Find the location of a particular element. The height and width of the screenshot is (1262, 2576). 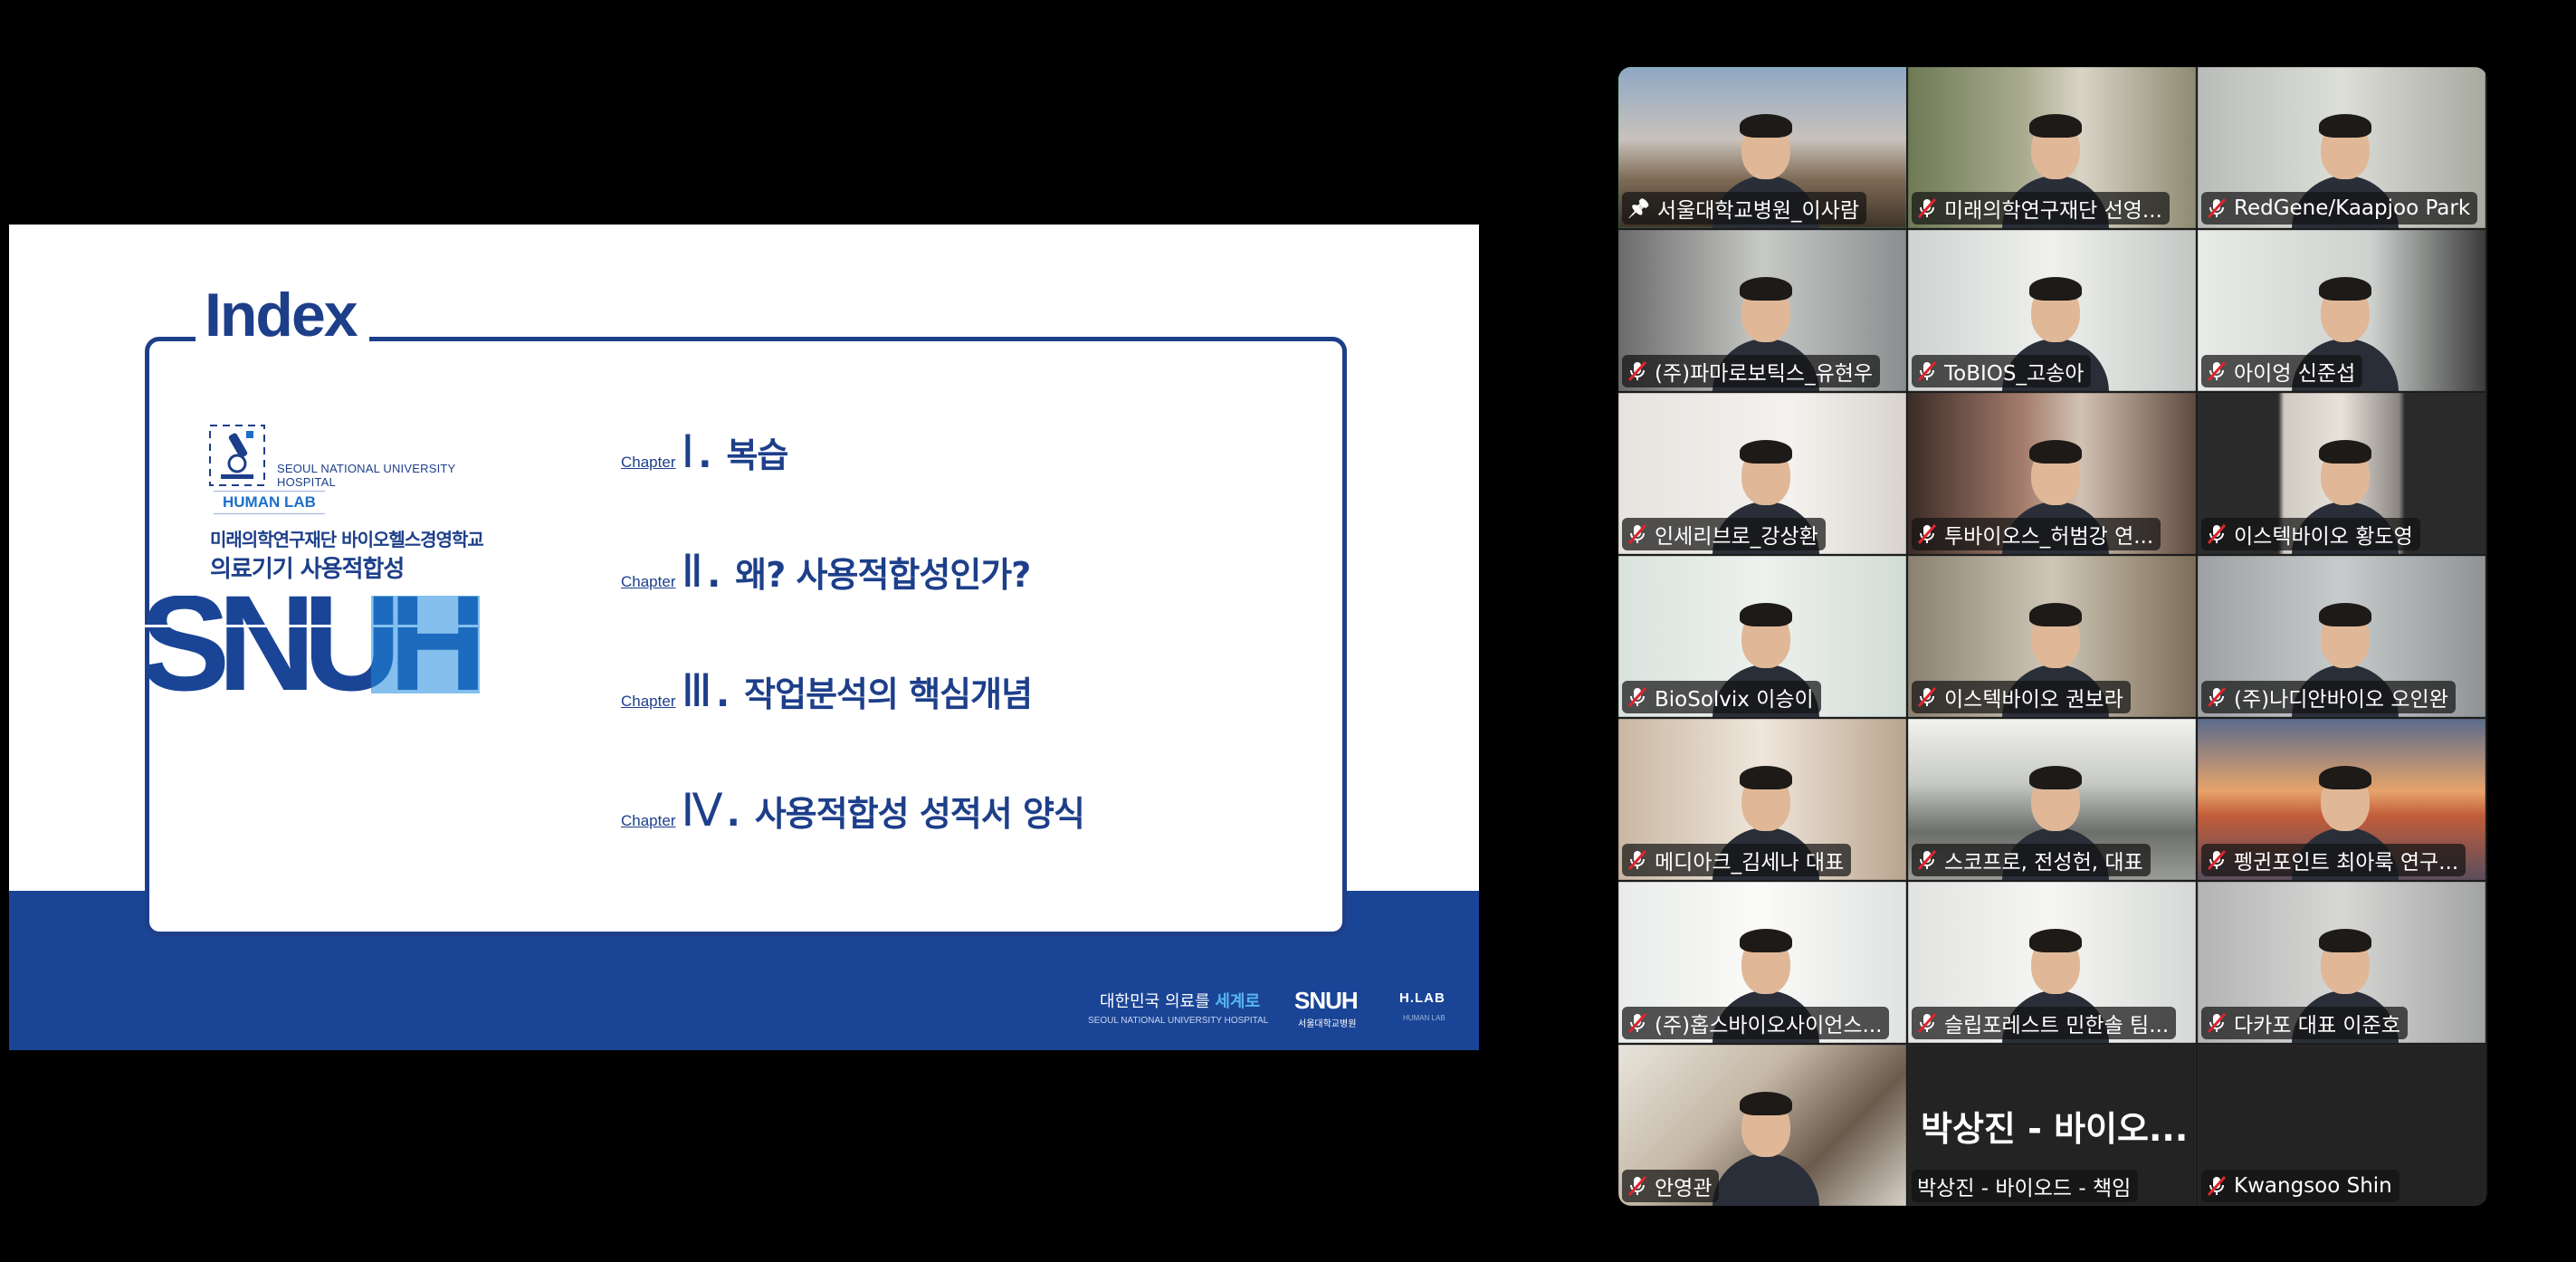

participant-name-tag: (주)파마로보틱스_유현우 is located at coordinates (1751, 371).